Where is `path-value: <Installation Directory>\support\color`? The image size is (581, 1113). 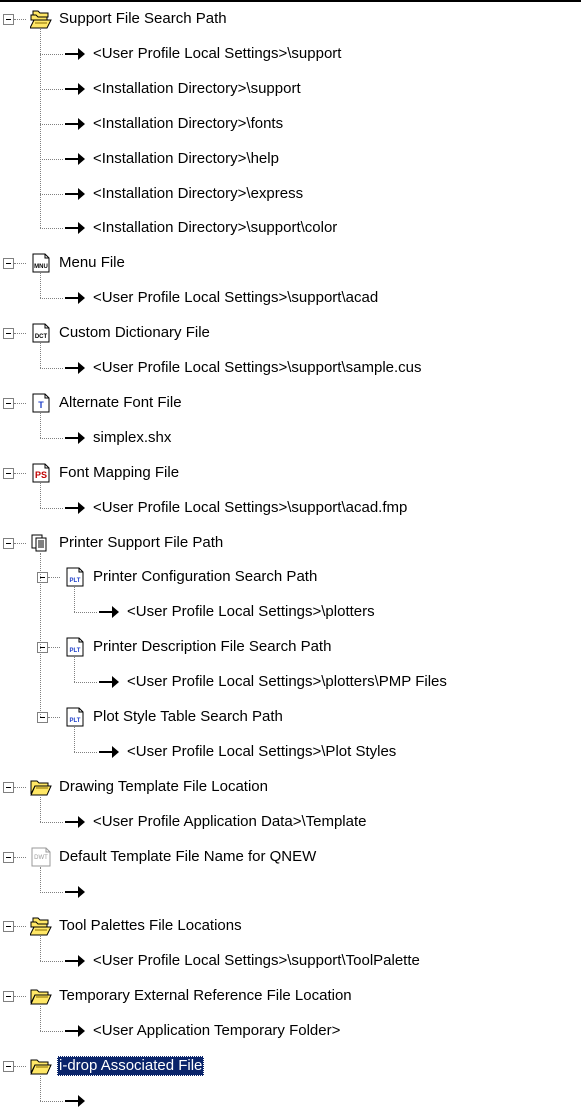 path-value: <Installation Directory>\support\color is located at coordinates (215, 228).